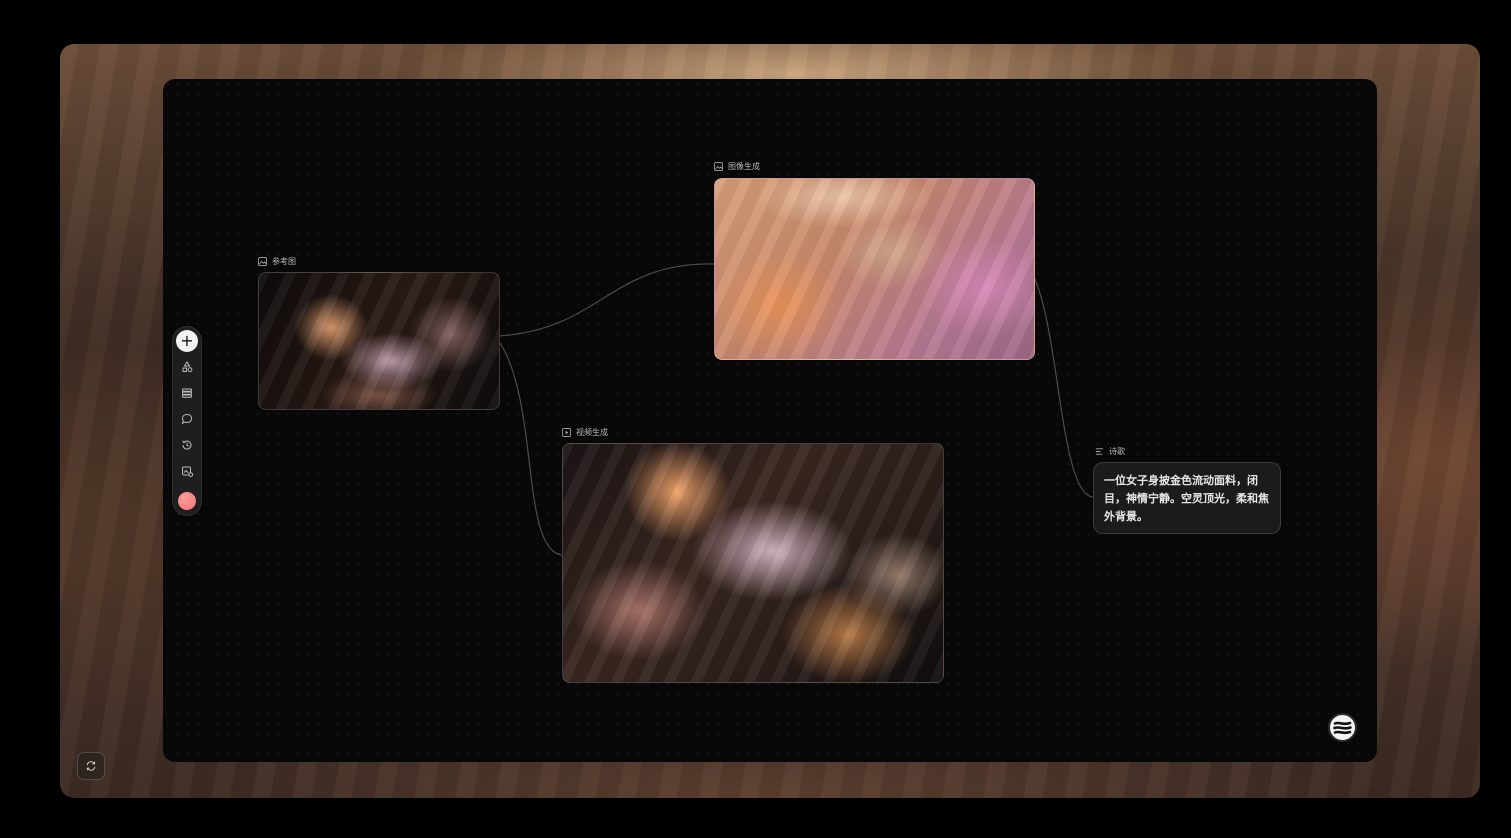 This screenshot has width=1511, height=838. I want to click on shapes-icon, so click(187, 367).